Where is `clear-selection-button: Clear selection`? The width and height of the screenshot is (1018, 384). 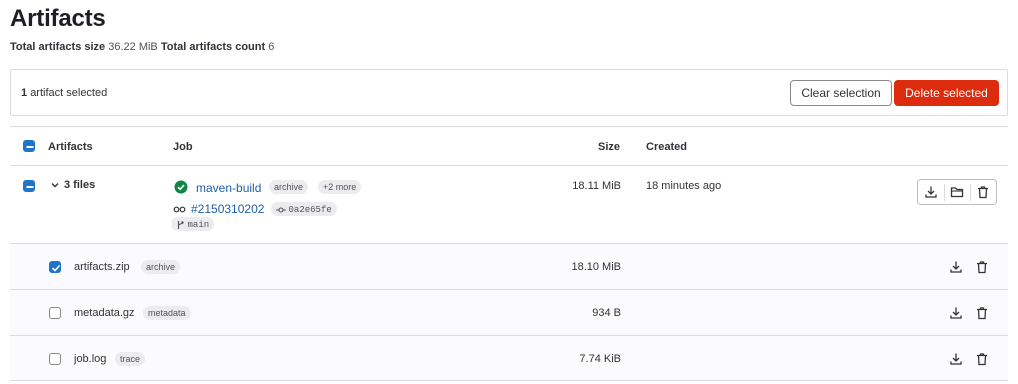
clear-selection-button: Clear selection is located at coordinates (841, 93).